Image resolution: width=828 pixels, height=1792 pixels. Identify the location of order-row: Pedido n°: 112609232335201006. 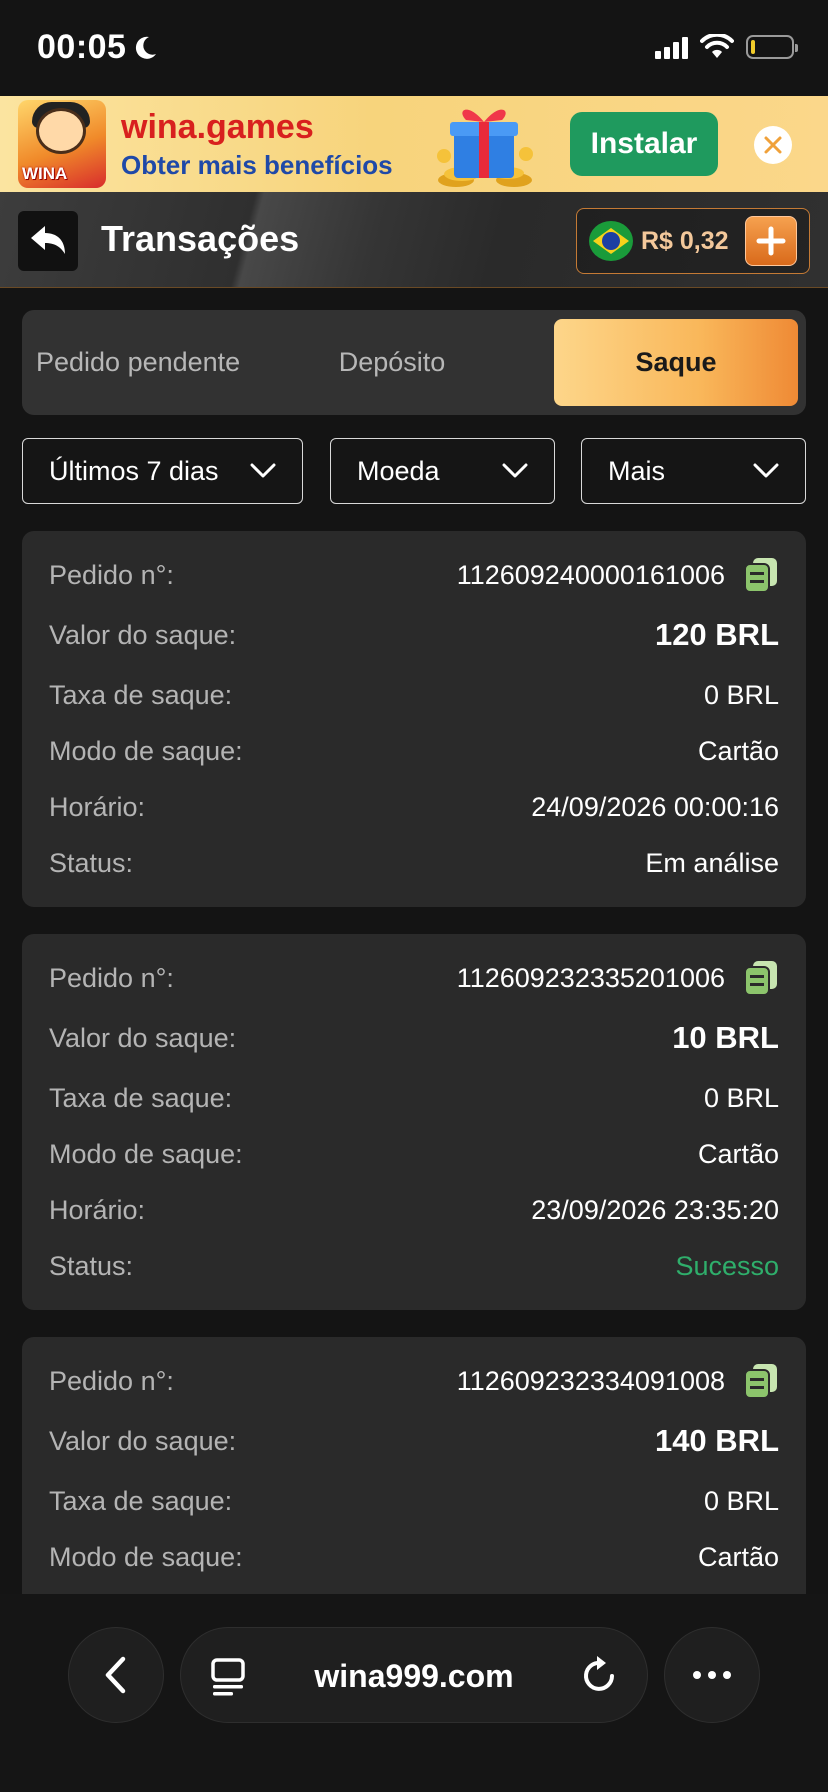
(414, 978).